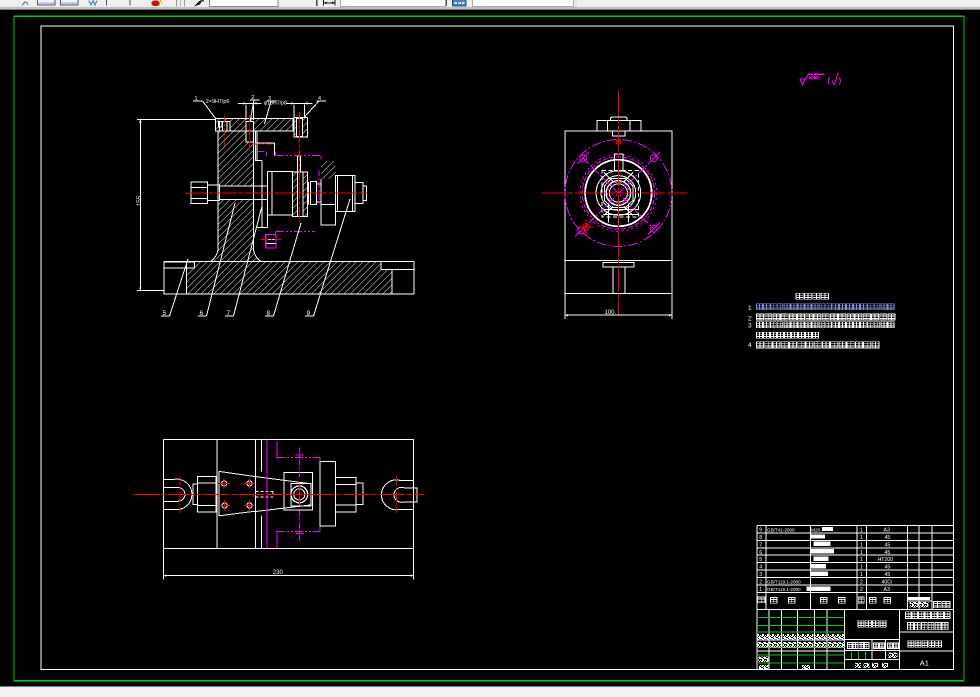 The width and height of the screenshot is (980, 697). What do you see at coordinates (924, 662) in the screenshot?
I see `svg-text: A1` at bounding box center [924, 662].